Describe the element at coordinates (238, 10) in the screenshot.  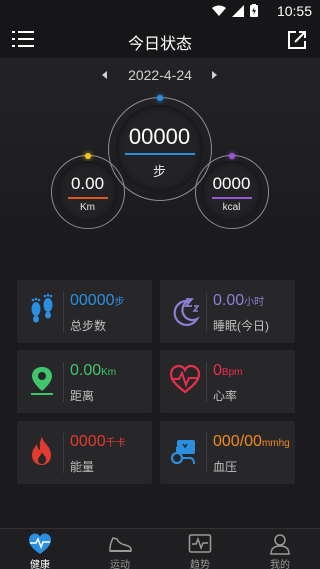
I see `signal-icon` at that location.